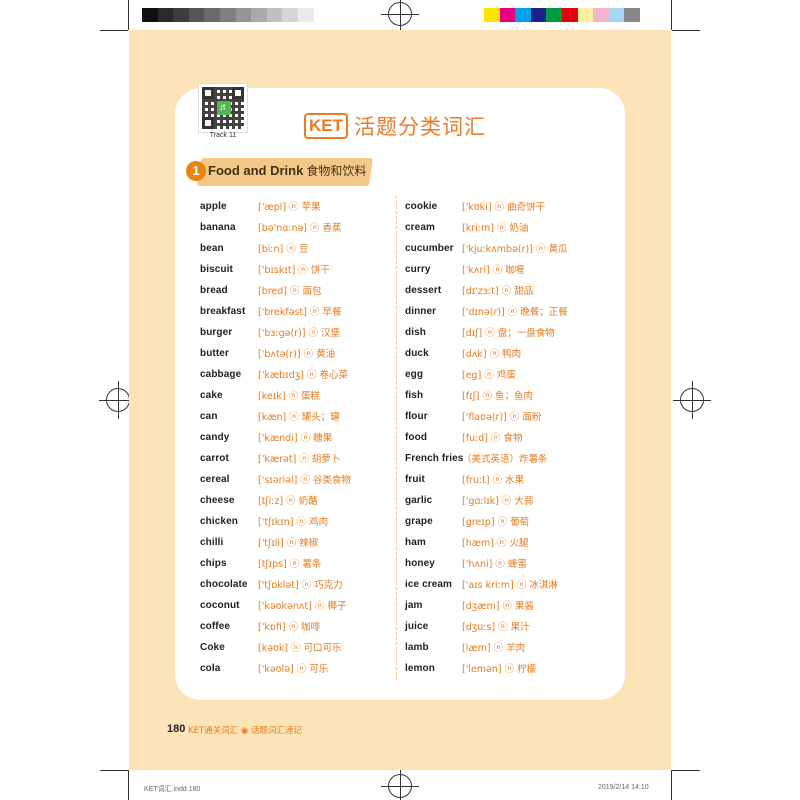 Image resolution: width=800 pixels, height=800 pixels. What do you see at coordinates (470, 668) in the screenshot?
I see `vocab-row: lemon ['lemən] ⓝ 柠檬` at bounding box center [470, 668].